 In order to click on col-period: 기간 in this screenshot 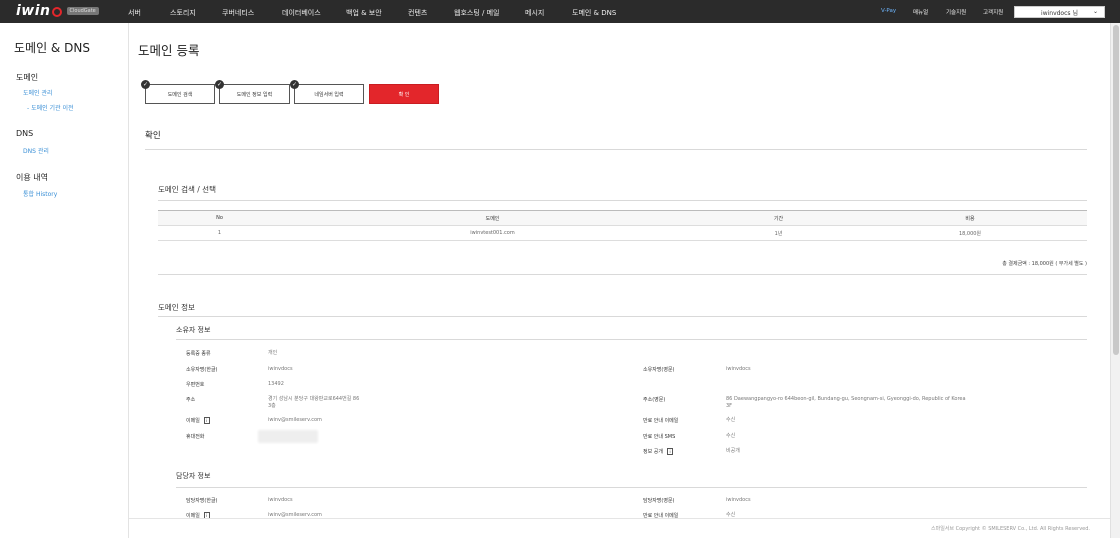, I will do `click(778, 218)`.